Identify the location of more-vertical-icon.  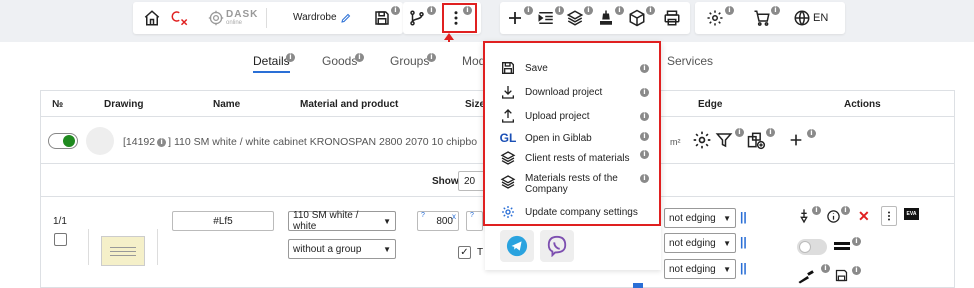
(889, 216).